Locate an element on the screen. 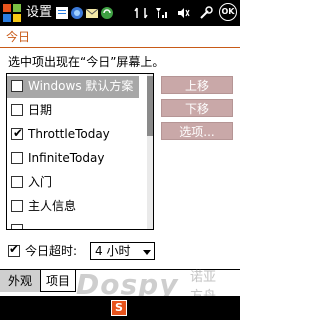 The image size is (320, 320). list-item: Windows 默认方案 is located at coordinates (73, 87).